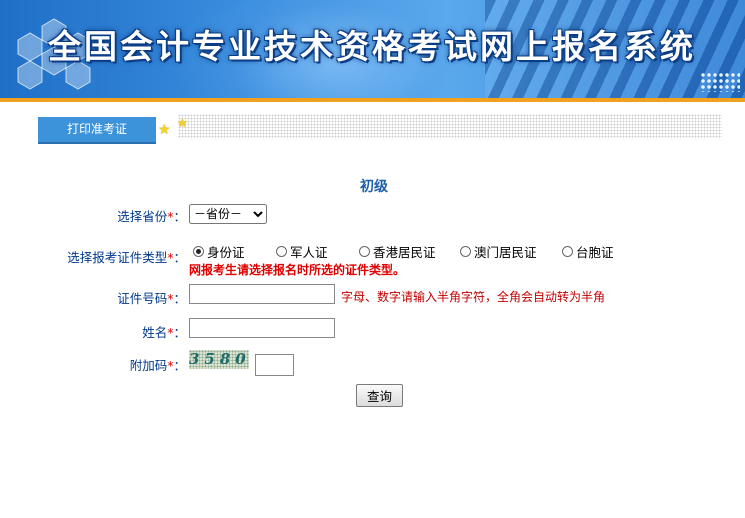 The width and height of the screenshot is (745, 518). What do you see at coordinates (374, 187) in the screenshot?
I see `exam-level-heading: 初级` at bounding box center [374, 187].